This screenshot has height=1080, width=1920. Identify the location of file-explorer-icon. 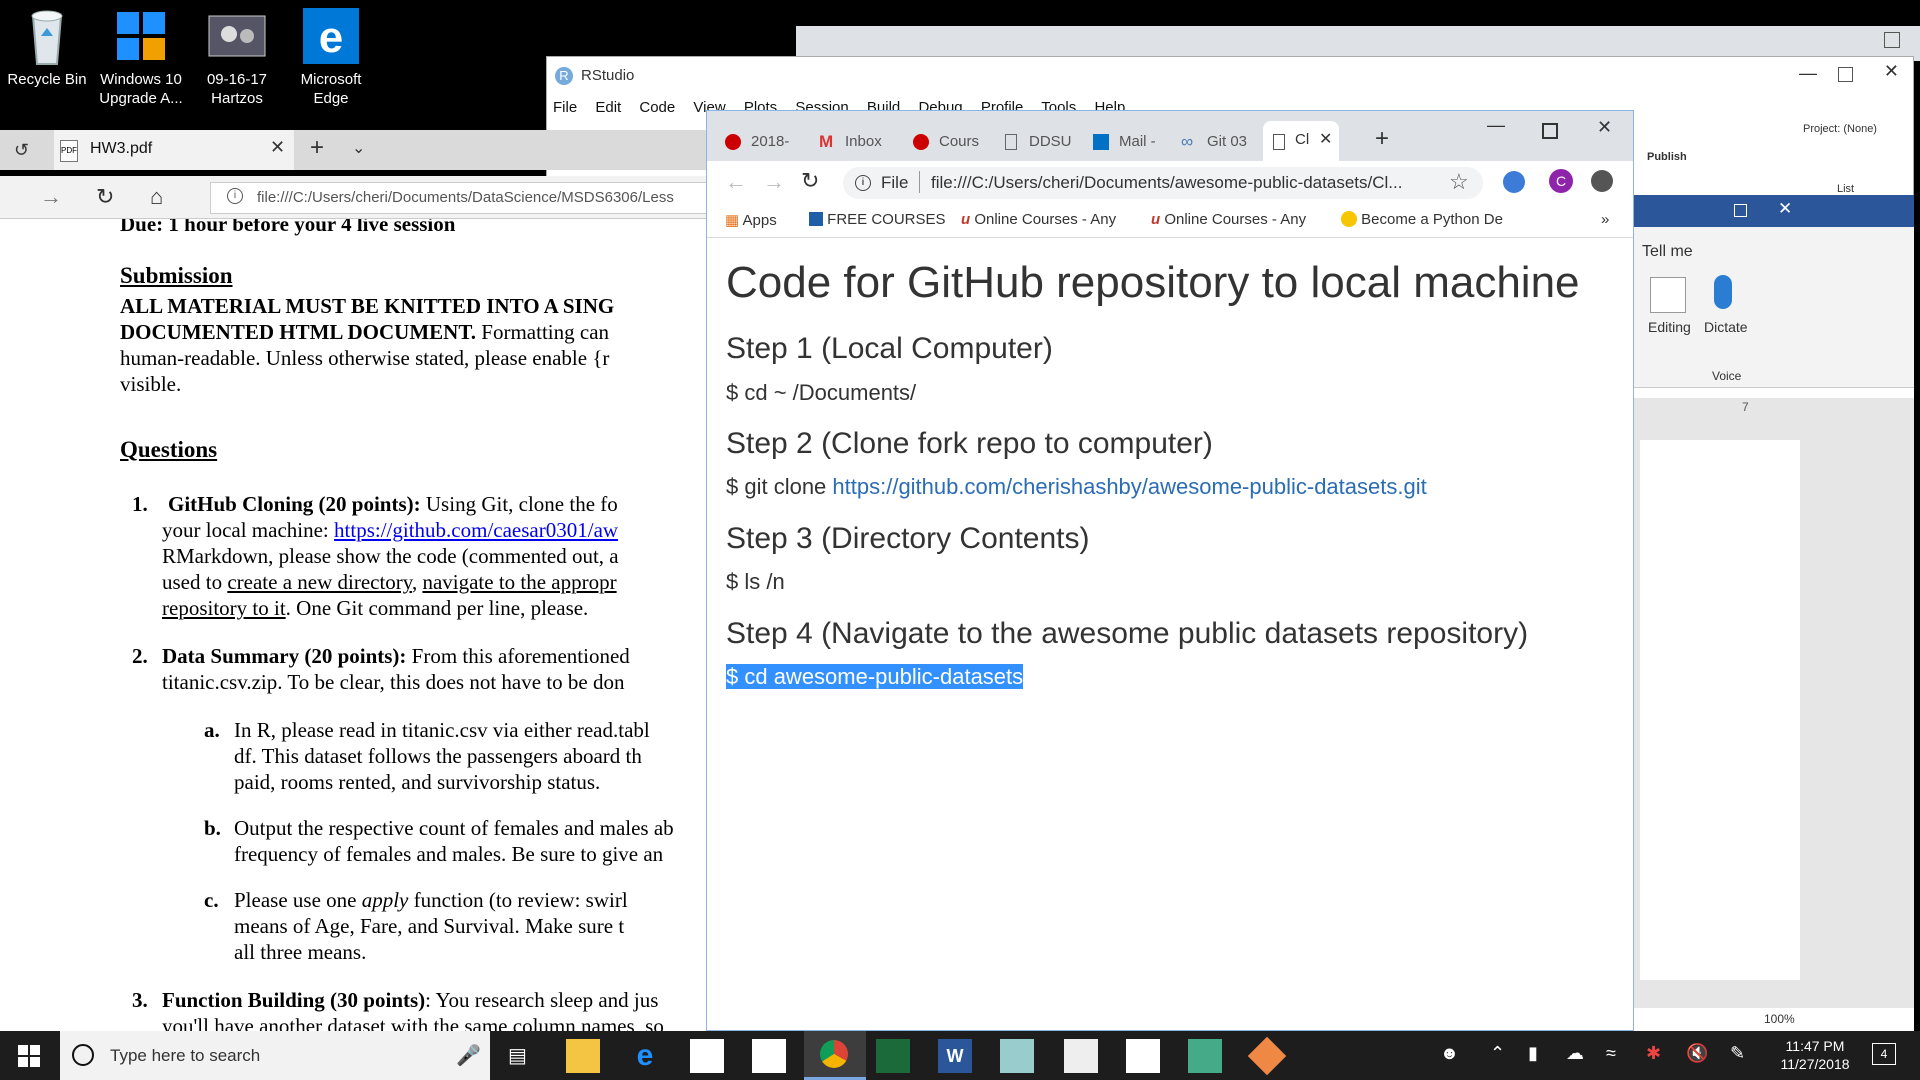
(583, 1056).